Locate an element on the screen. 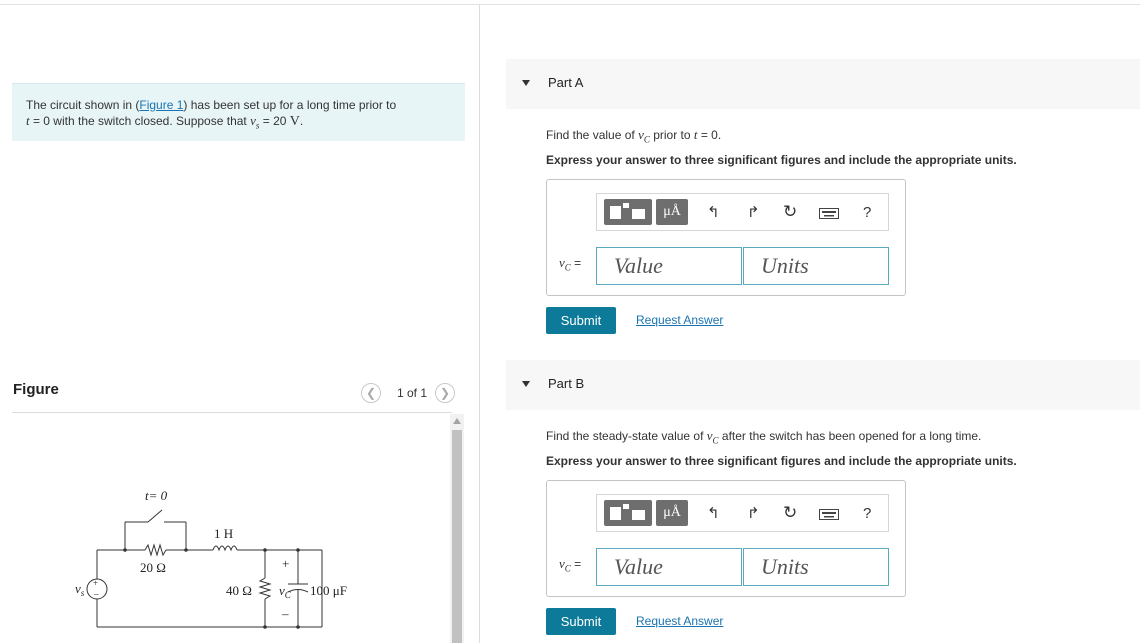 This screenshot has width=1140, height=643. scroll-up-arrow is located at coordinates (457, 421).